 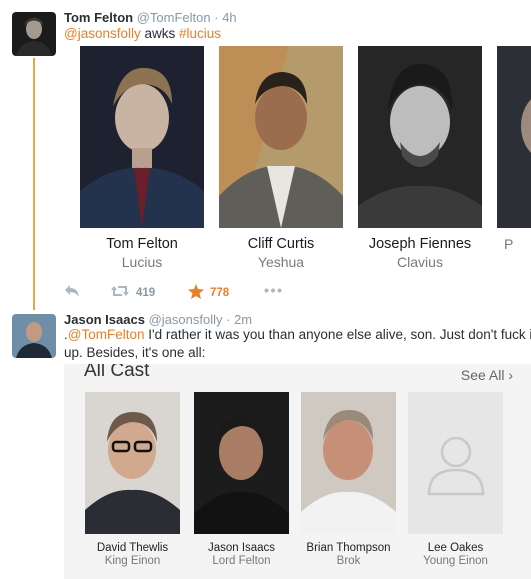 I want to click on cast-card: Jason Isaacs Lord Felton, so click(x=241, y=479).